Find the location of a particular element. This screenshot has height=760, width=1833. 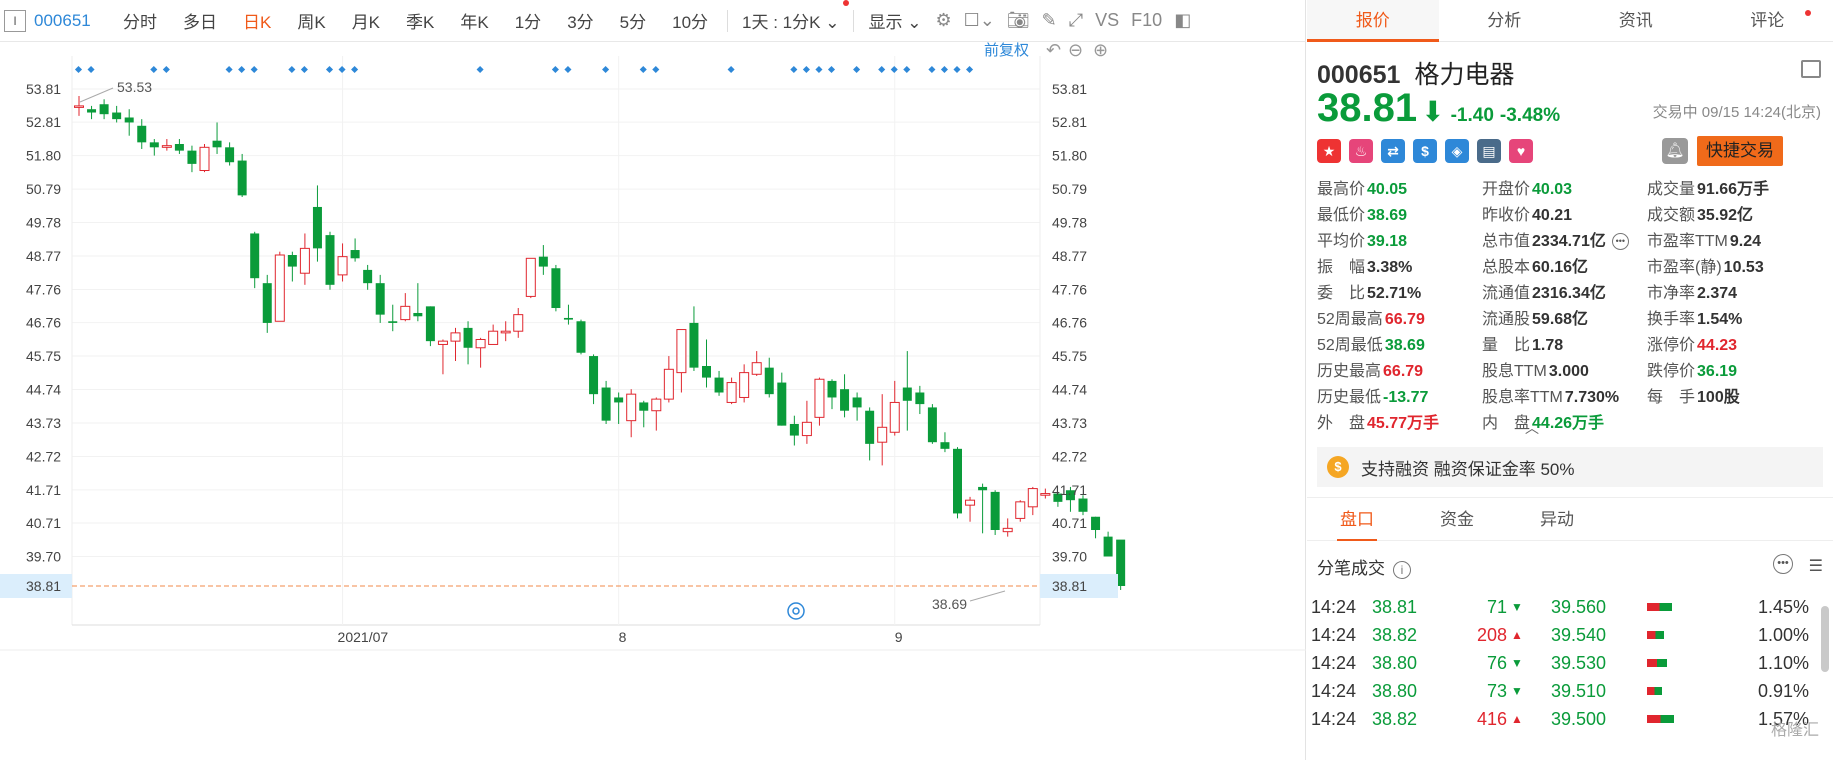

x-tick-label: 8 is located at coordinates (623, 637).